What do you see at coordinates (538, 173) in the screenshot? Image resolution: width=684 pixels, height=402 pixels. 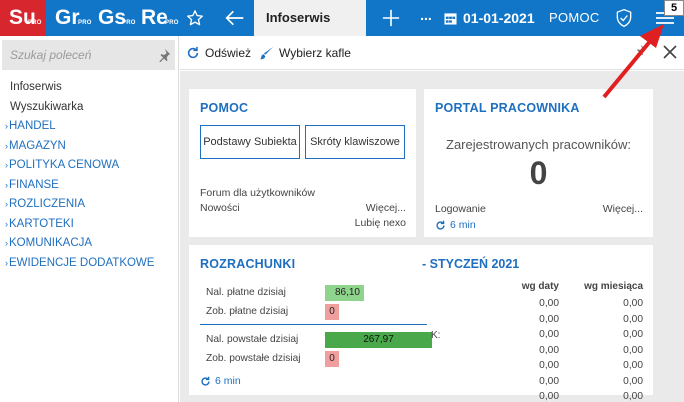 I see `registered-employees-count: 0` at bounding box center [538, 173].